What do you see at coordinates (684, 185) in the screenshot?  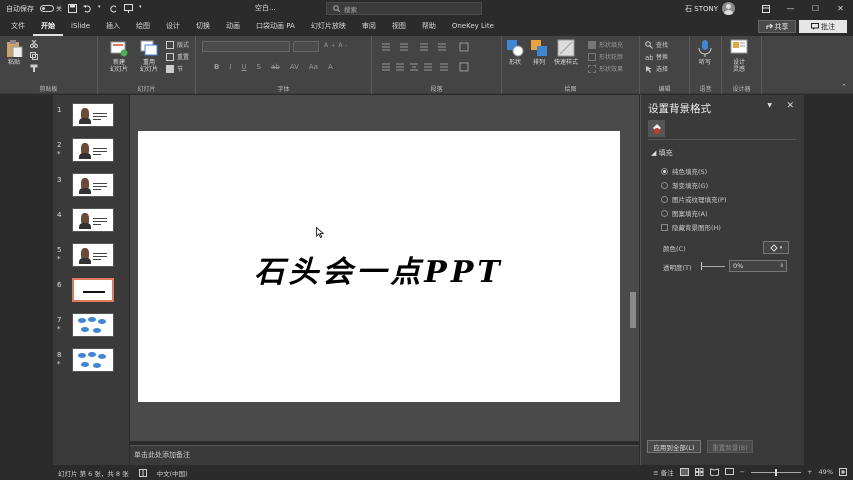 I see `fill-option: 渐变填充(G)` at bounding box center [684, 185].